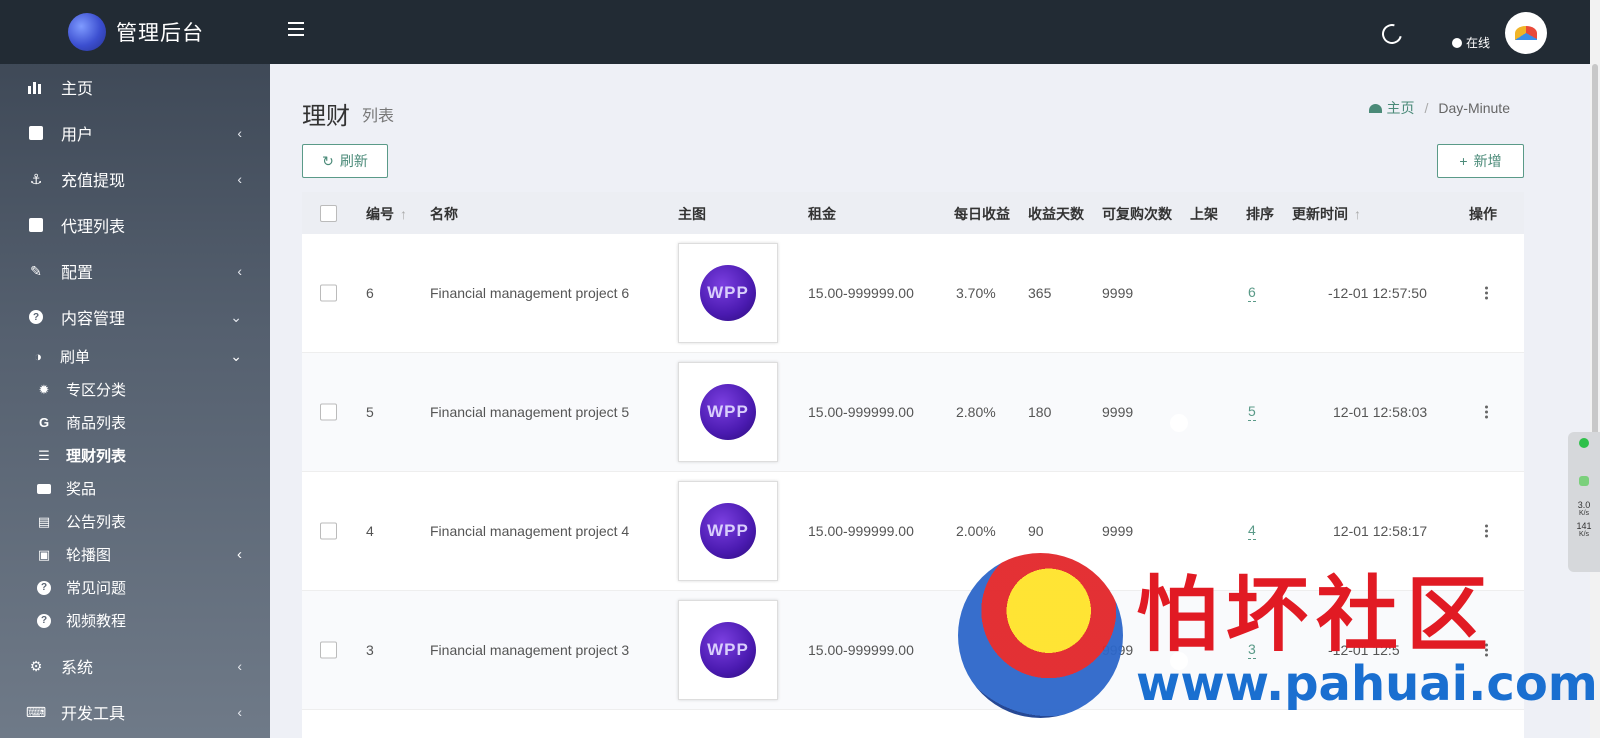 Image resolution: width=1600 pixels, height=738 pixels. Describe the element at coordinates (135, 488) in the screenshot. I see `sidebar-item-prizes: 奖品` at that location.